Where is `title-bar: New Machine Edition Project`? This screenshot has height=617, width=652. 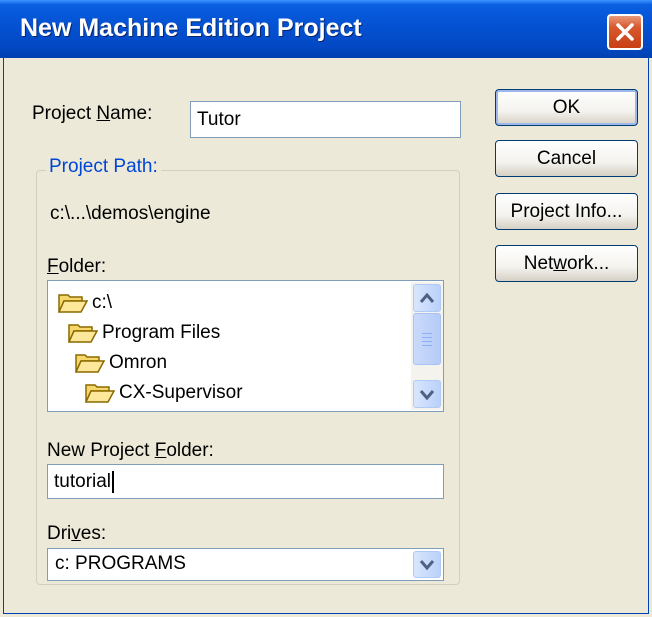
title-bar: New Machine Edition Project is located at coordinates (326, 29).